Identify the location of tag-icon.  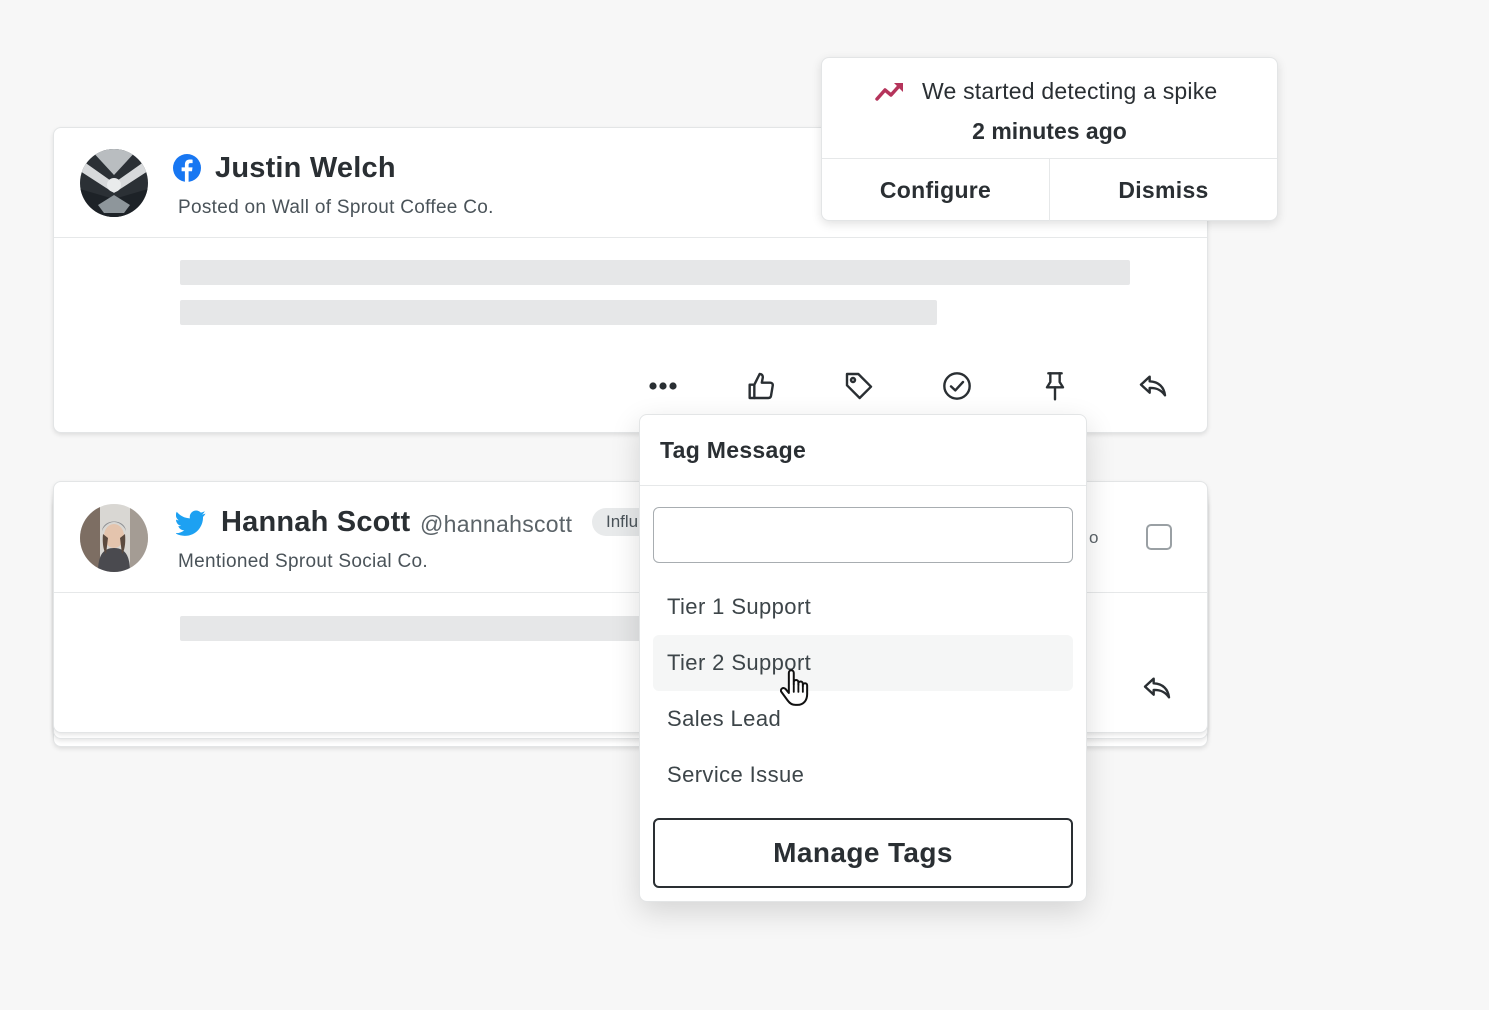
(859, 386).